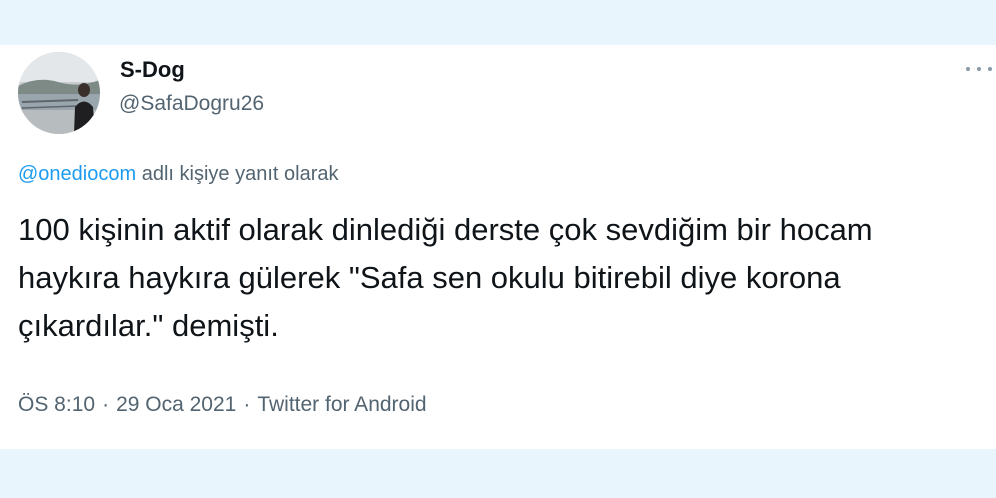  Describe the element at coordinates (176, 404) in the screenshot. I see `tweet-date: 29 Oca 2021` at that location.